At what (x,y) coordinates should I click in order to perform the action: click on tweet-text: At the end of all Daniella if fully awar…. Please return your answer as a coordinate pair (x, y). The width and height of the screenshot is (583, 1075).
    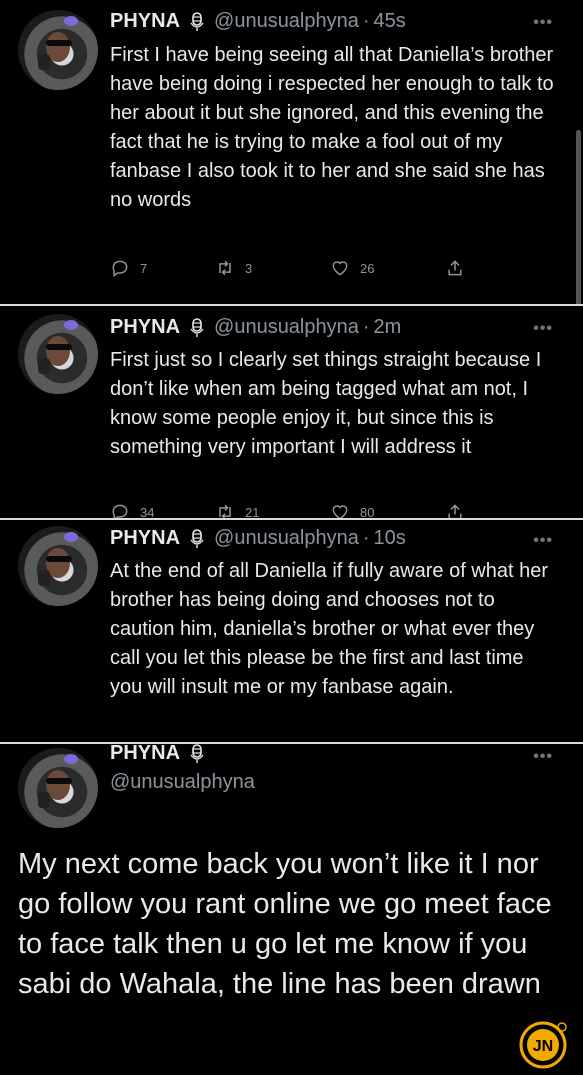
    Looking at the image, I should click on (329, 629).